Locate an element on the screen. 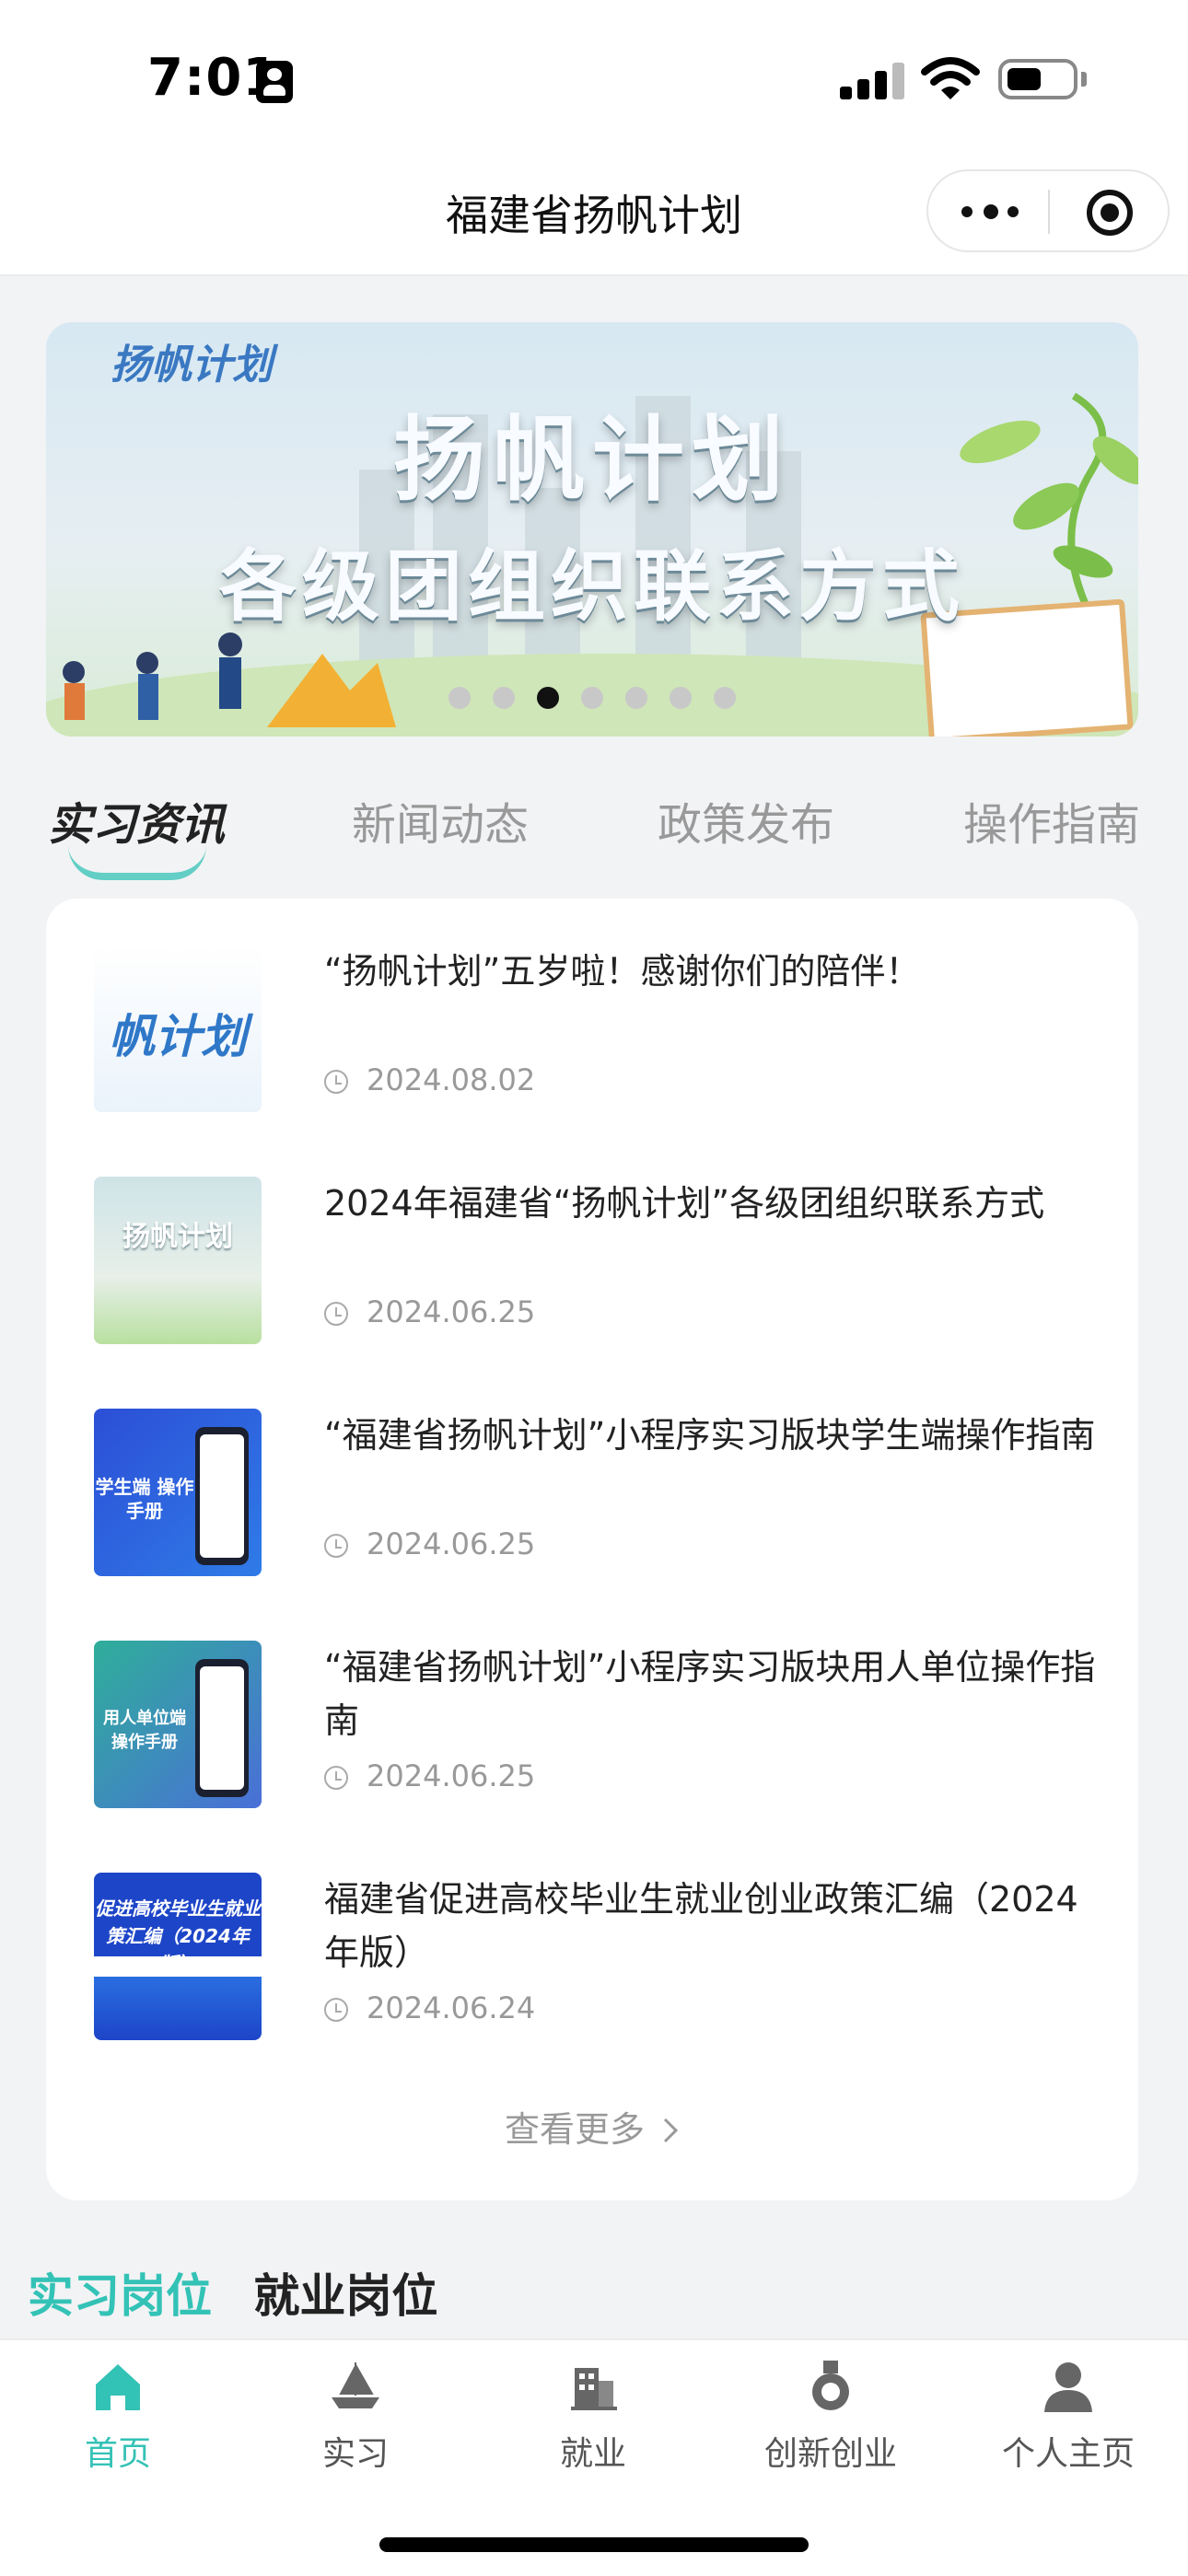 The image size is (1188, 2576). tab-guide: 操作指南 is located at coordinates (1051, 820).